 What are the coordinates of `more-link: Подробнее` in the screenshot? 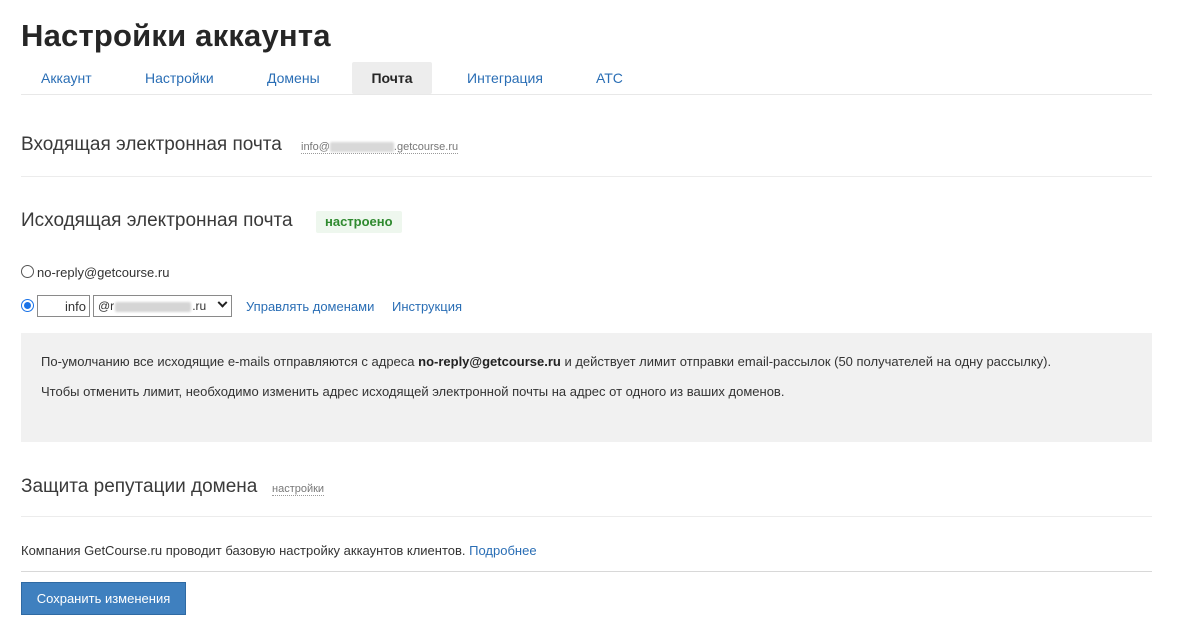 It's located at (502, 550).